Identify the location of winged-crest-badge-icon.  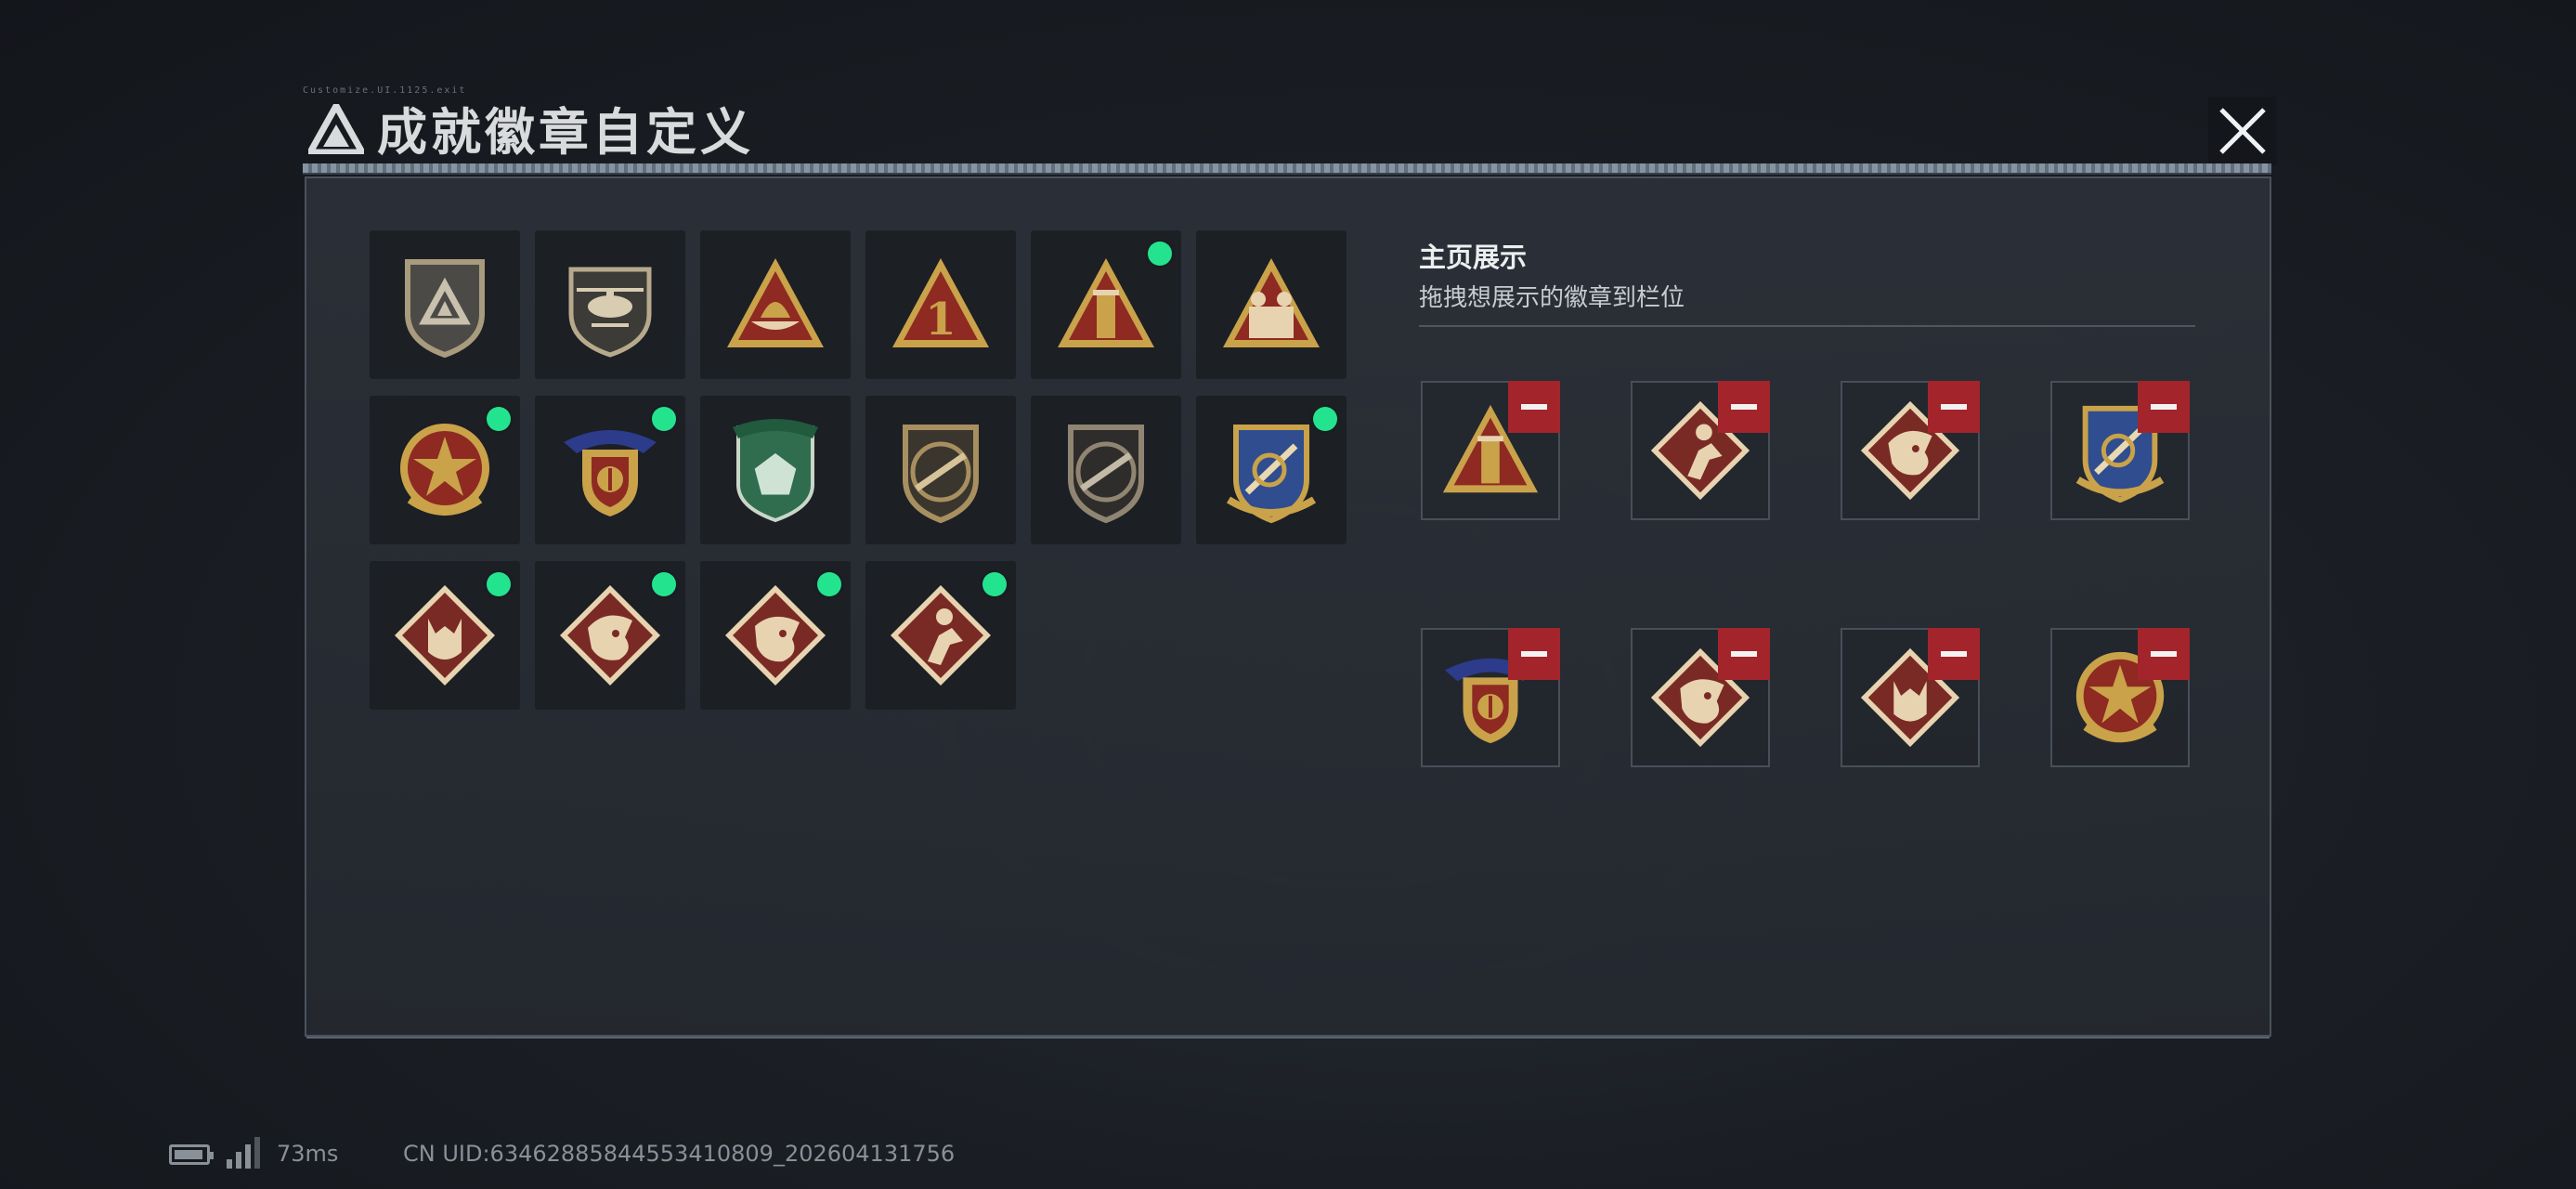
(610, 473).